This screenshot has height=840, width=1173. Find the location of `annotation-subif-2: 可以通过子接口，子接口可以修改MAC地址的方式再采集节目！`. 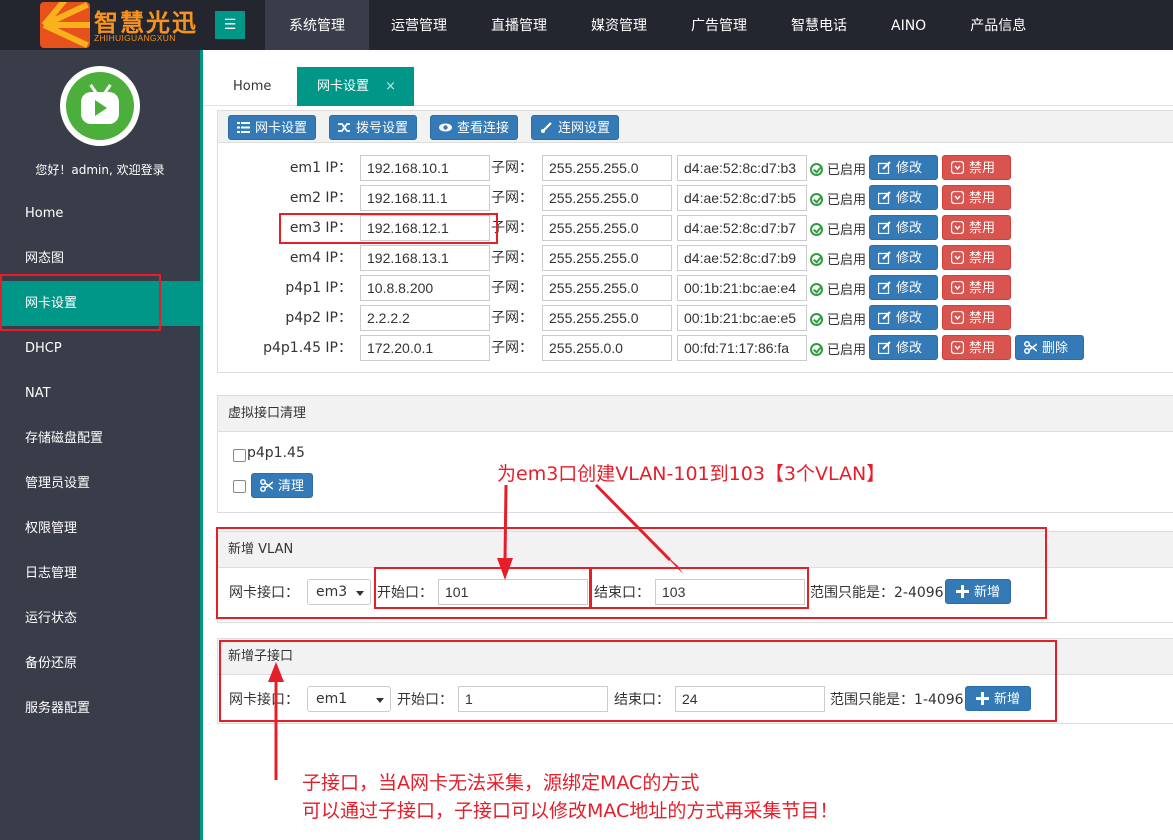

annotation-subif-2: 可以通过子接口，子接口可以修改MAC地址的方式再采集节目！ is located at coordinates (570, 811).